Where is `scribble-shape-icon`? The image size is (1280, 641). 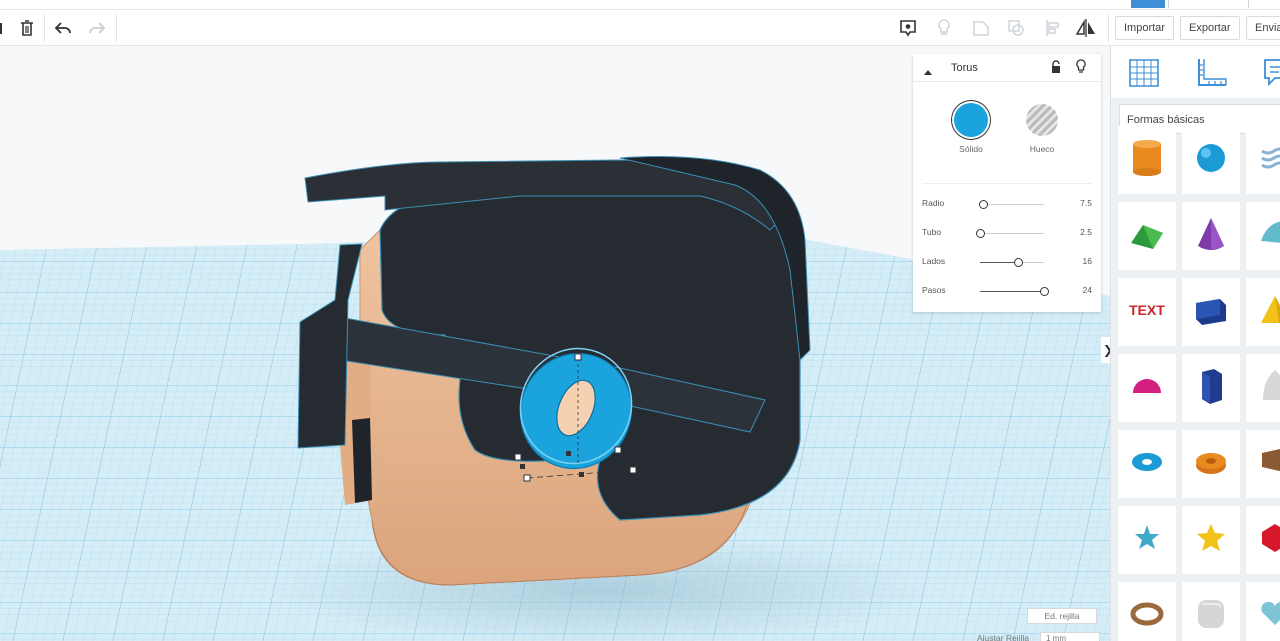 scribble-shape-icon is located at coordinates (1269, 160).